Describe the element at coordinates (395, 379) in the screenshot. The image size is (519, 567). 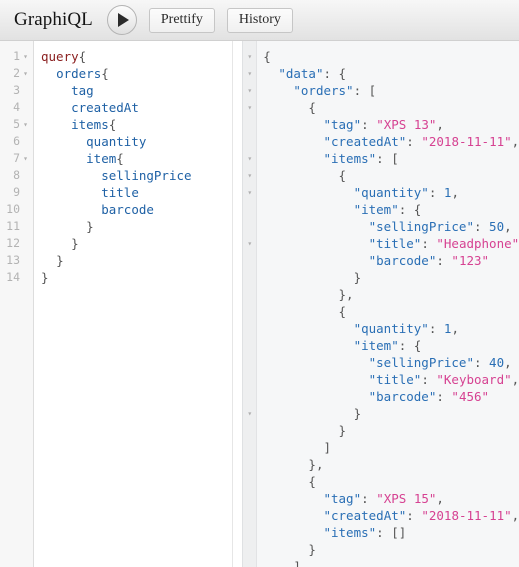
I see `code-token: "title"` at that location.